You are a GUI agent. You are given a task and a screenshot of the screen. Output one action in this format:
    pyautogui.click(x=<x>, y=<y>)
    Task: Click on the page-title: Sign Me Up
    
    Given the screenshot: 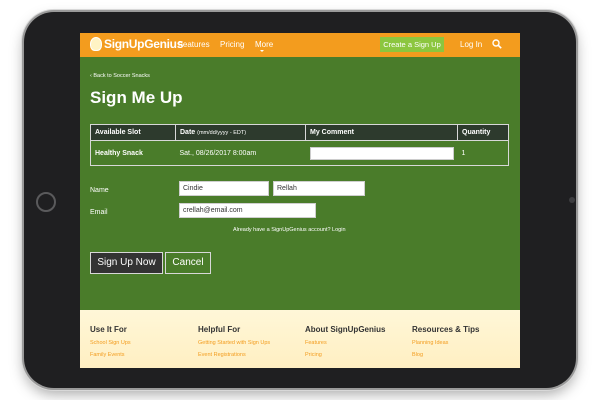 What is the action you would take?
    pyautogui.click(x=136, y=97)
    